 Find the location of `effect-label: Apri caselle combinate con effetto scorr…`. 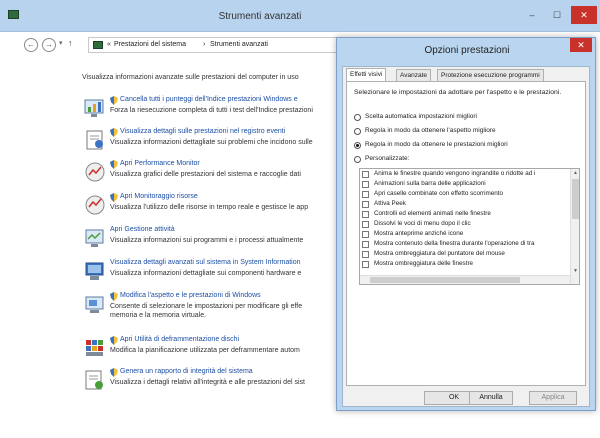

effect-label: Apri caselle combinate con effetto scorr… is located at coordinates (439, 193).